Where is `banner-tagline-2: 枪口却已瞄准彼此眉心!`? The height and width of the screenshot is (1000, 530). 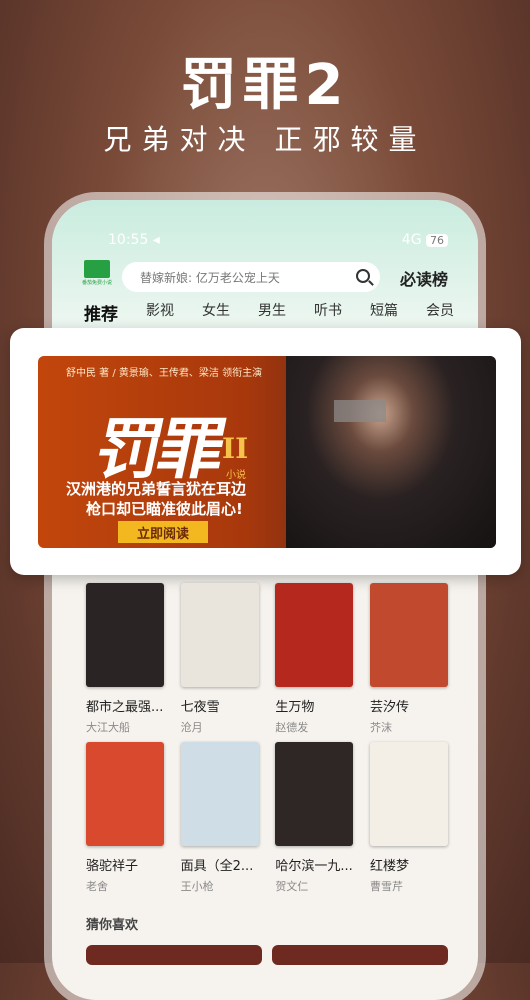
banner-tagline-2: 枪口却已瞄准彼此眉心! is located at coordinates (164, 509).